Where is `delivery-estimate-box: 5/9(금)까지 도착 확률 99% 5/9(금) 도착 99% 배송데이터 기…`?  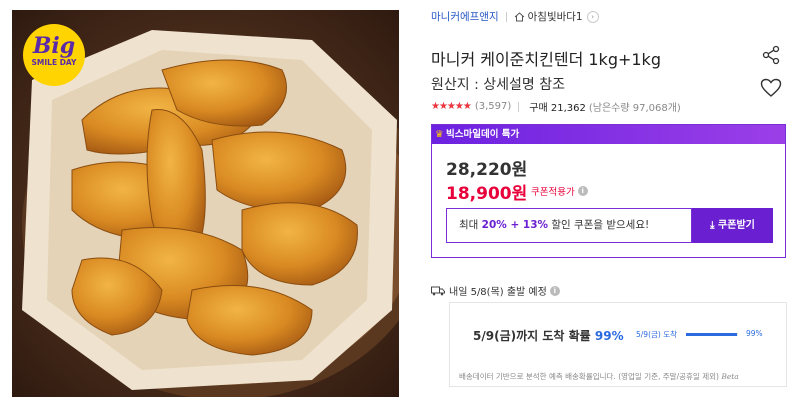
delivery-estimate-box: 5/9(금)까지 도착 확률 99% 5/9(금) 도착 99% 배송데이터 기… is located at coordinates (618, 344).